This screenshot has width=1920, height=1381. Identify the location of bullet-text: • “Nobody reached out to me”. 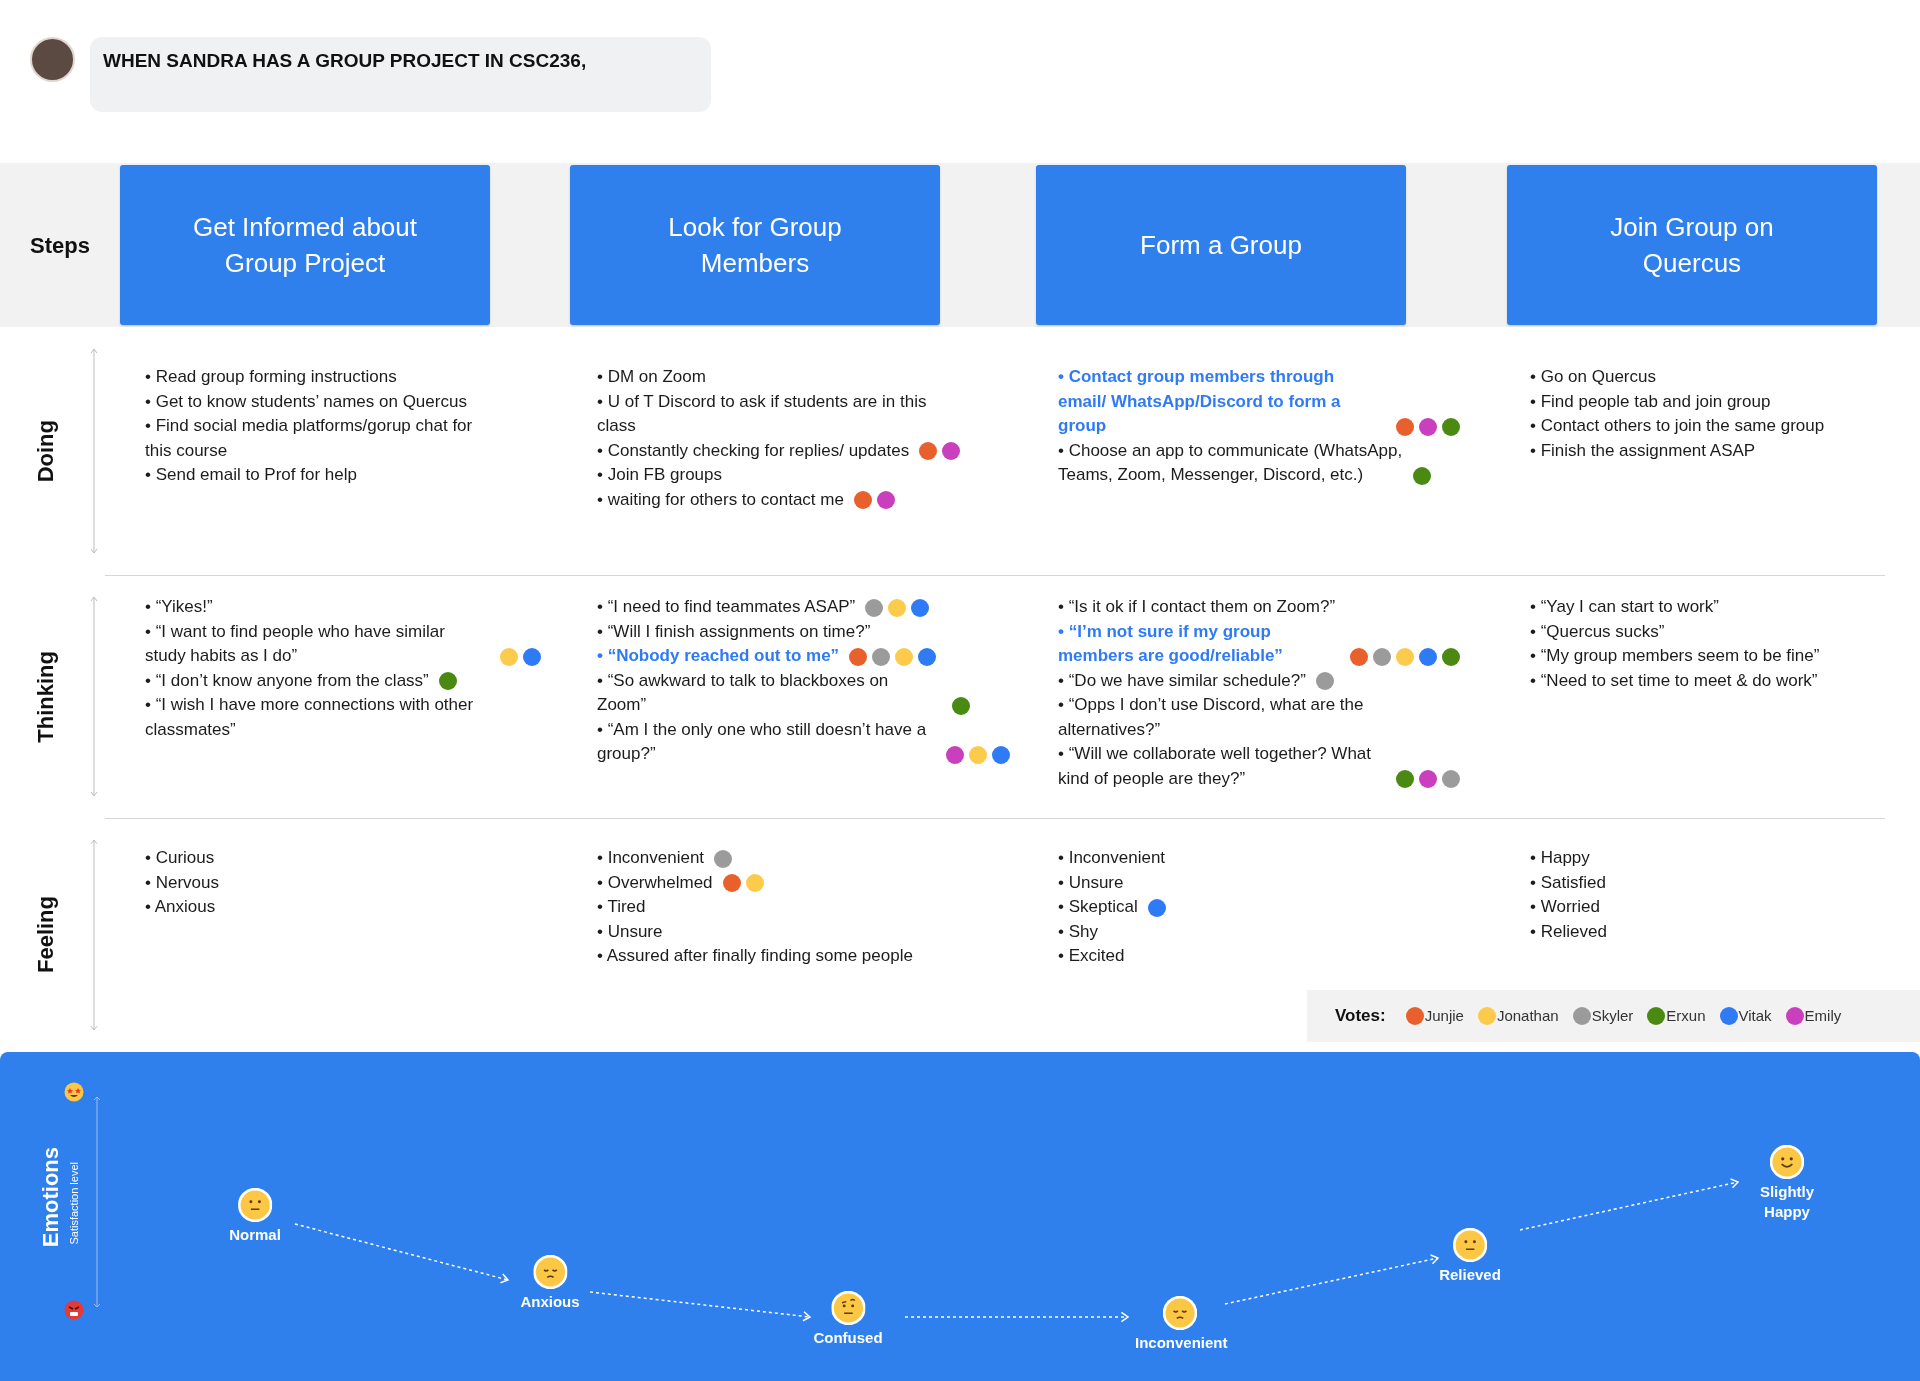
(718, 656).